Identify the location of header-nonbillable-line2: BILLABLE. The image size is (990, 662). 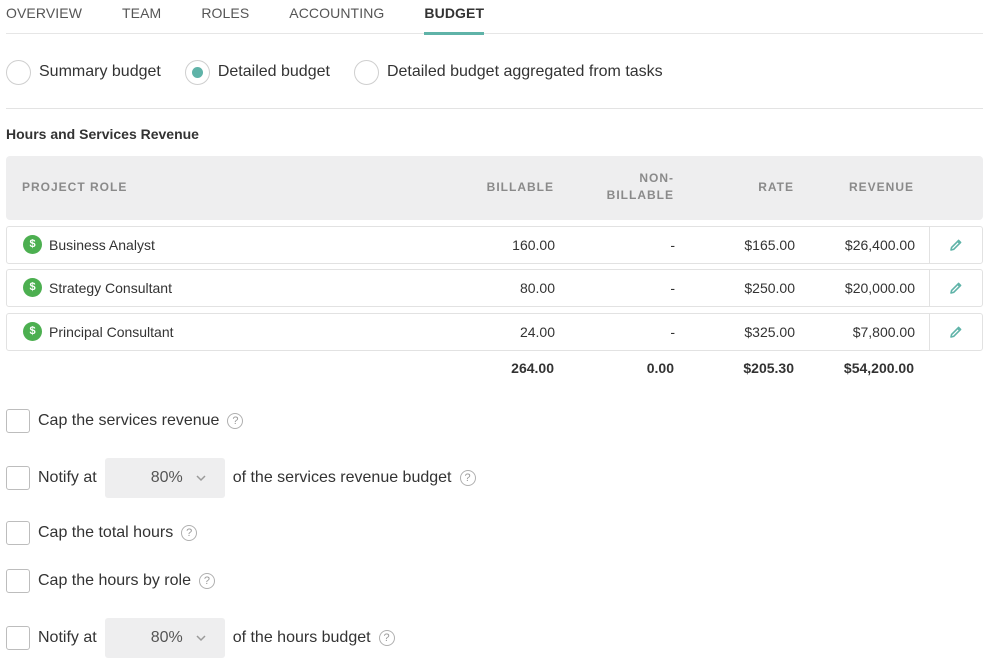
(640, 195).